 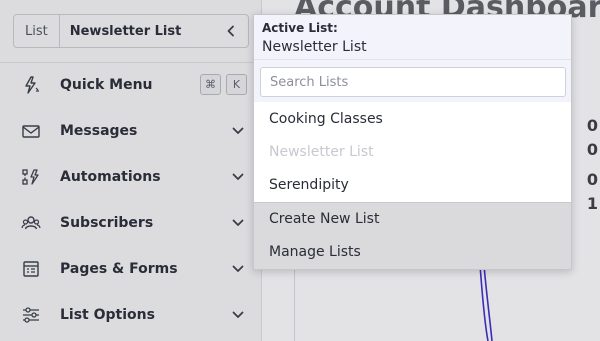 I want to click on list-selector: List Newsletter List, so click(x=131, y=31).